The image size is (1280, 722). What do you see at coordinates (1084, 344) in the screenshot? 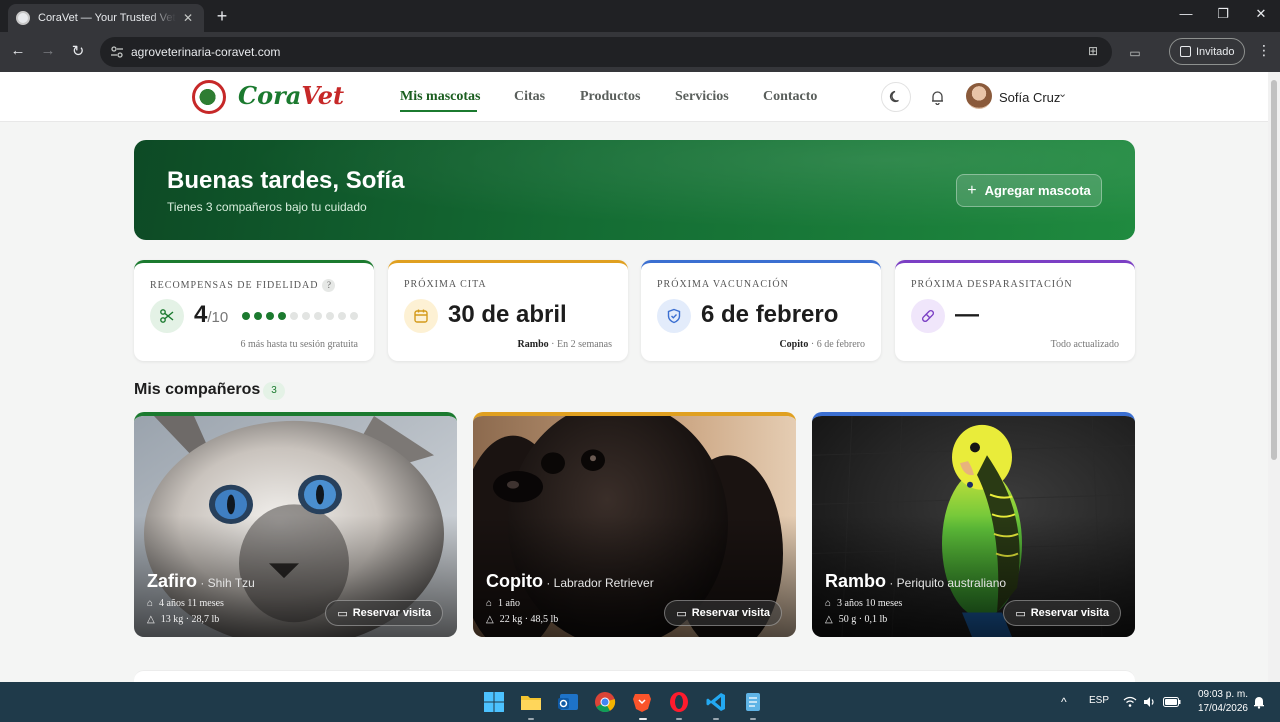
I see `deworming-footer: Todo actualizado` at bounding box center [1084, 344].